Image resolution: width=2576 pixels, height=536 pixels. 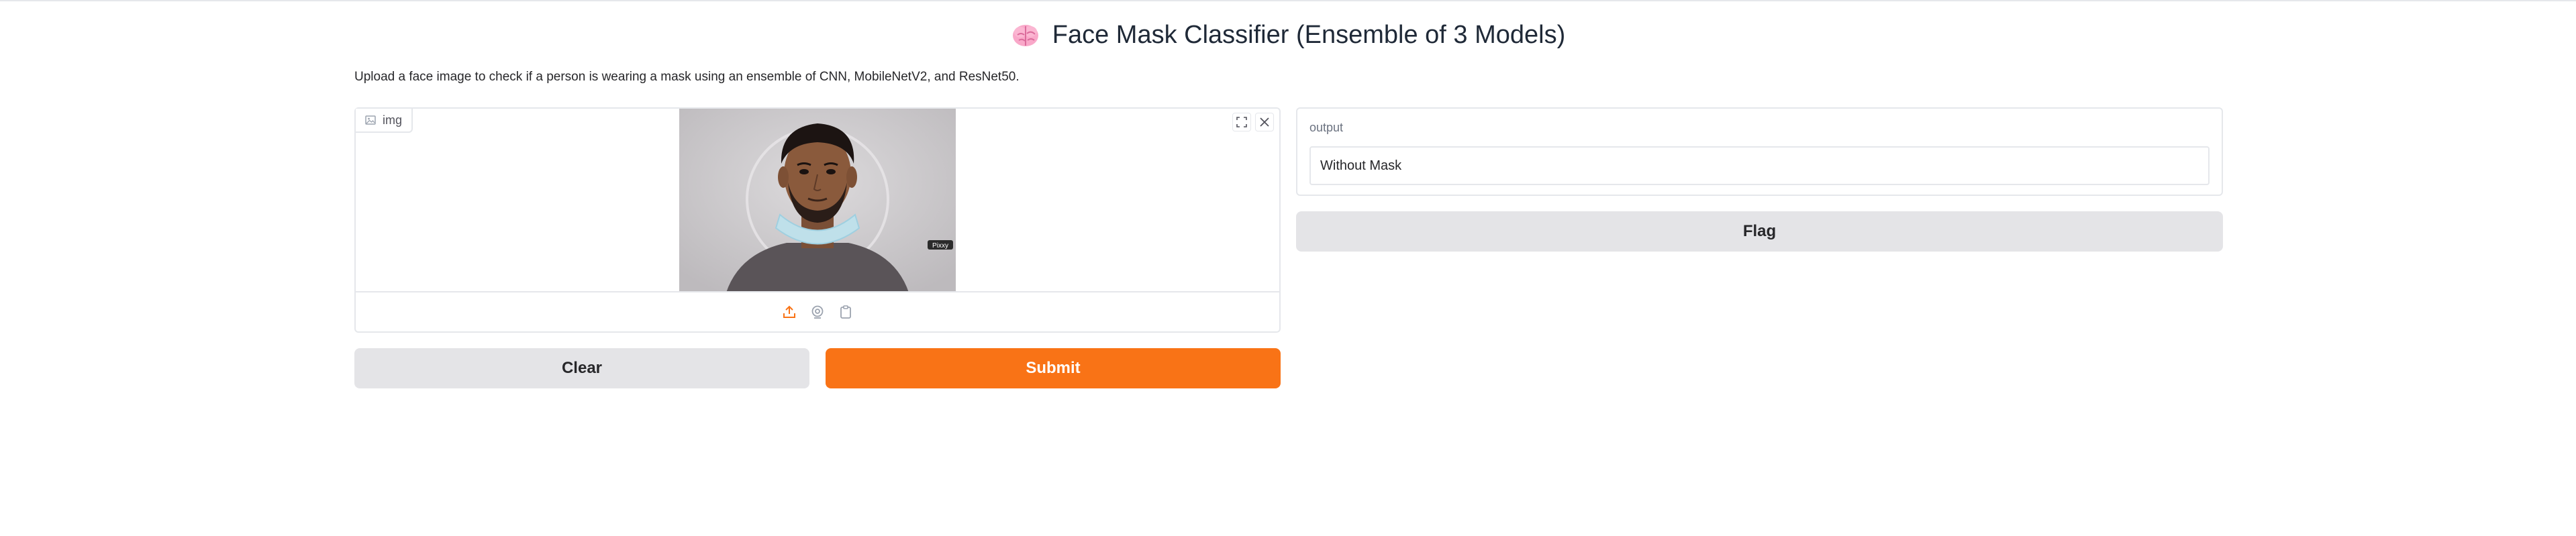 I want to click on webcam-icon, so click(x=817, y=312).